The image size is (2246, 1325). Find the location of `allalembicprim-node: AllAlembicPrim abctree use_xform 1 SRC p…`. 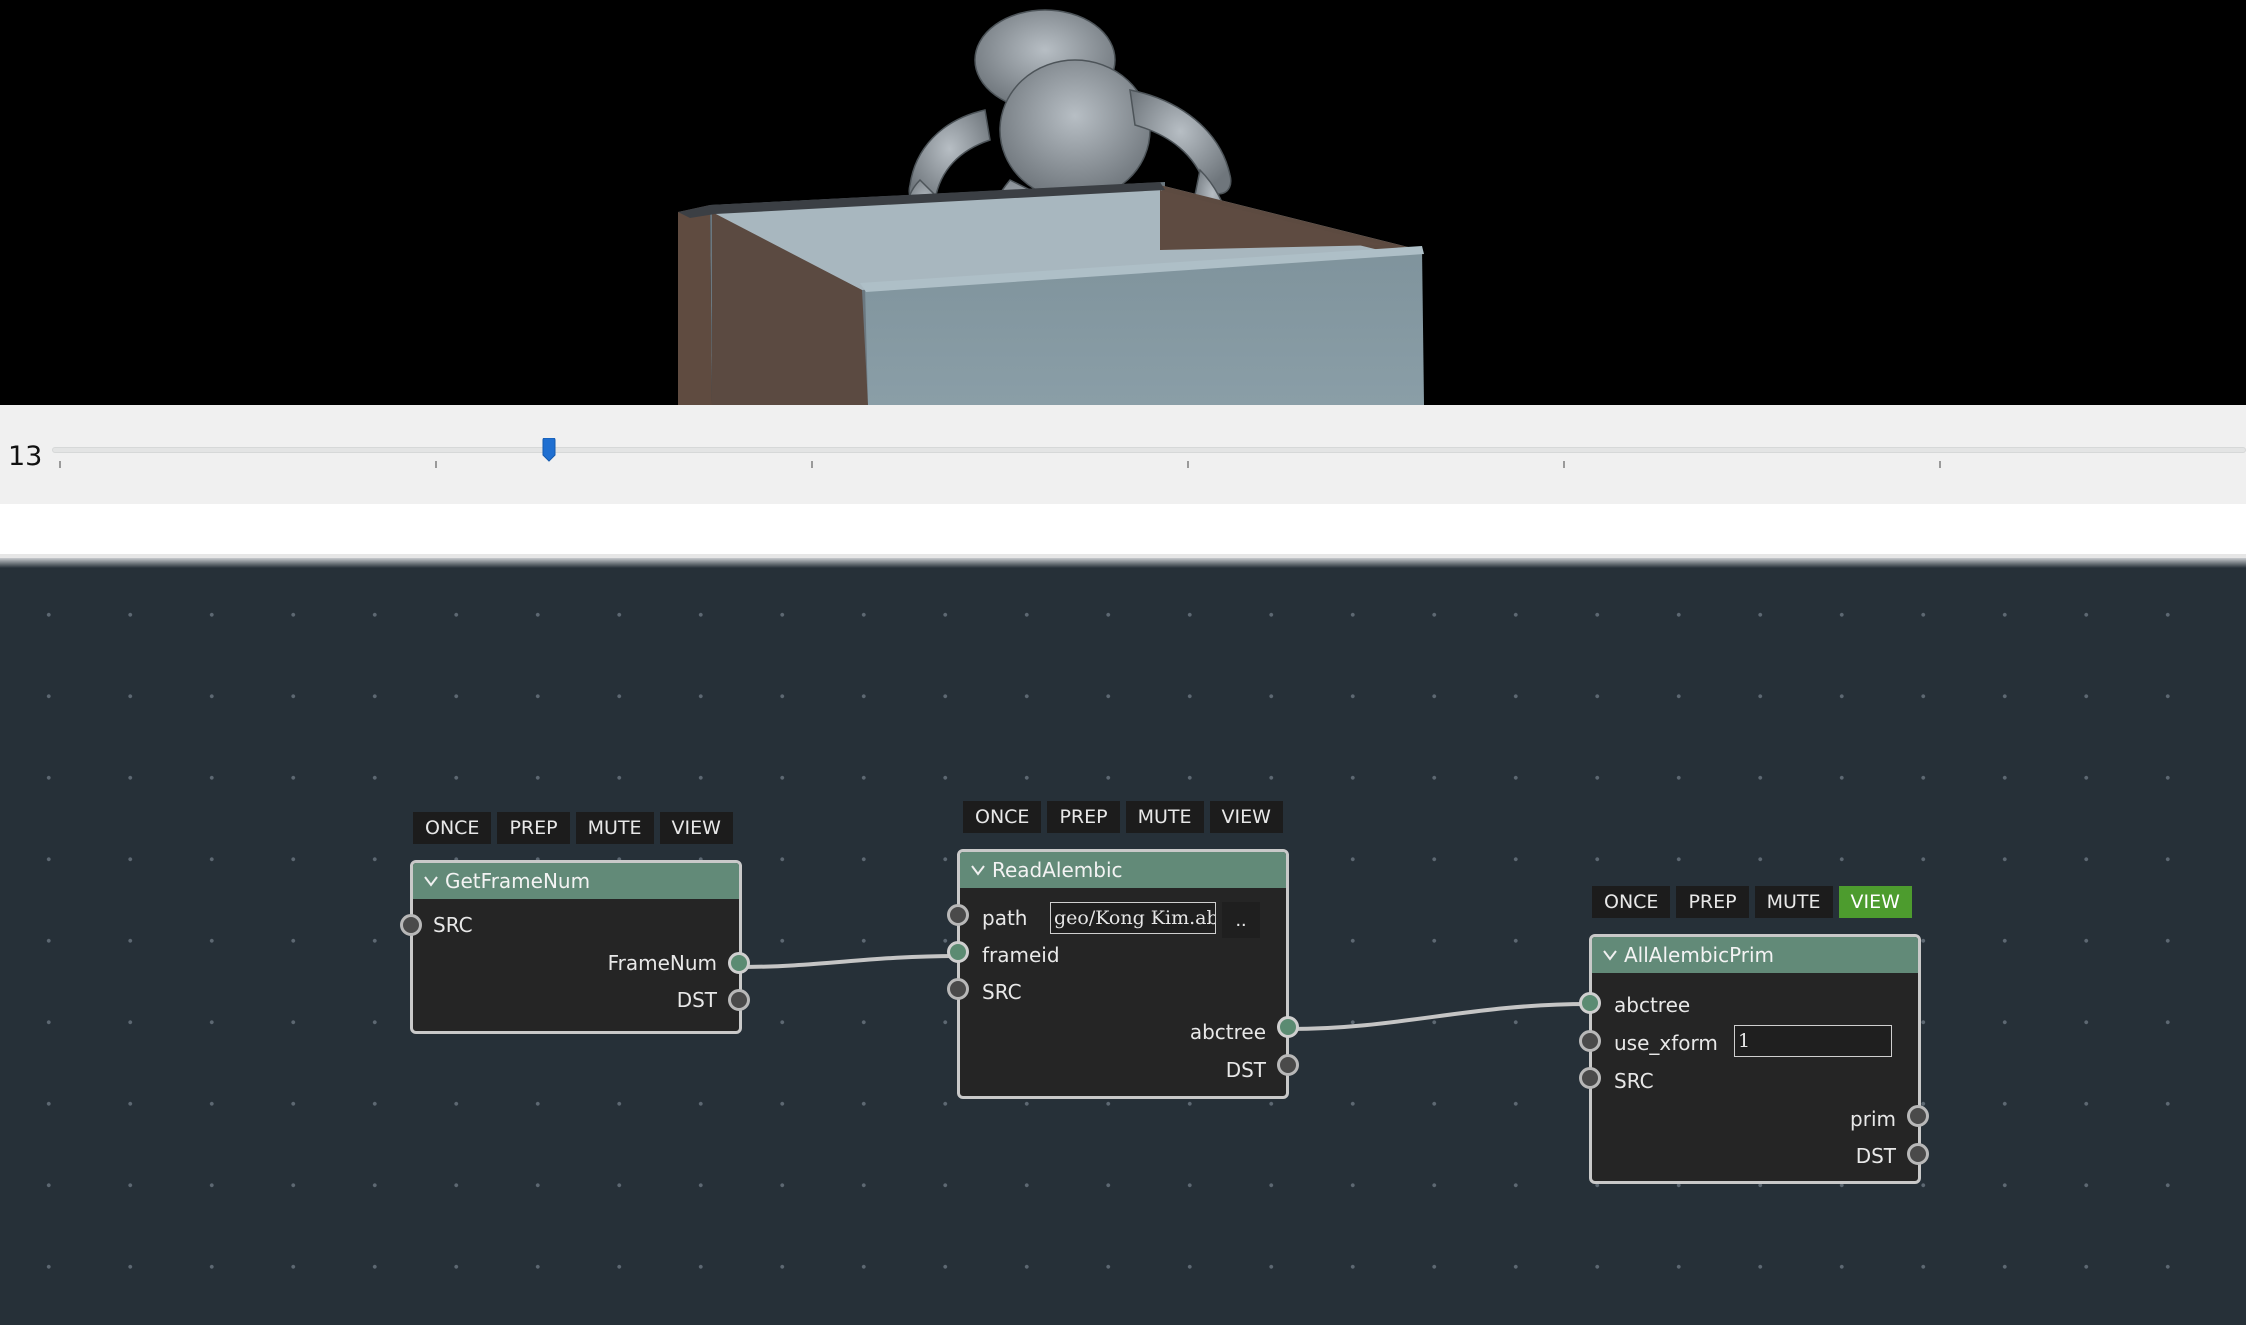

allalembicprim-node: AllAlembicPrim abctree use_xform 1 SRC p… is located at coordinates (1755, 1059).